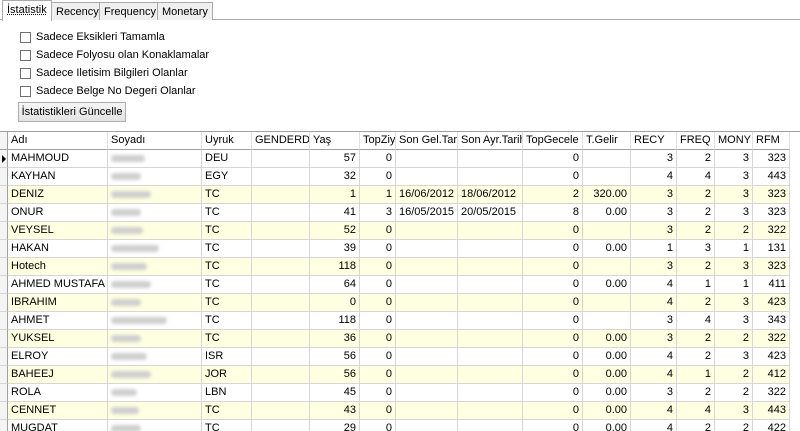 This screenshot has height=431, width=800. Describe the element at coordinates (58, 393) in the screenshot. I see `cell-adi: ROLA` at that location.